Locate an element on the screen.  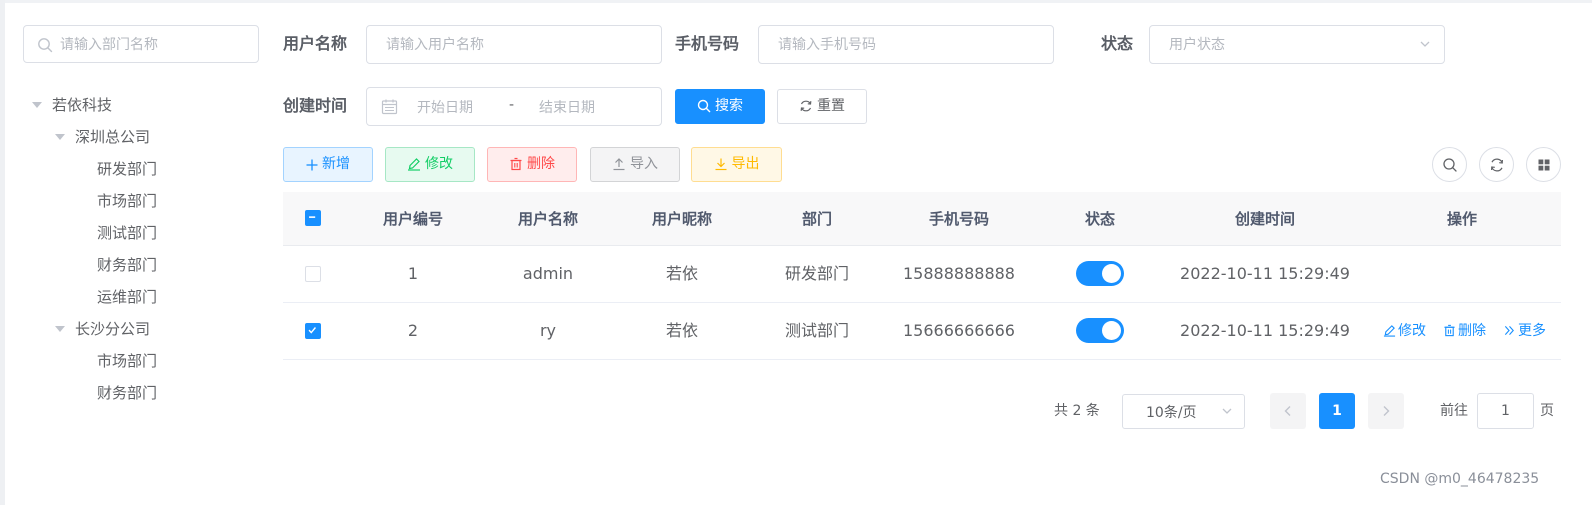
status-select is located at coordinates (1297, 44).